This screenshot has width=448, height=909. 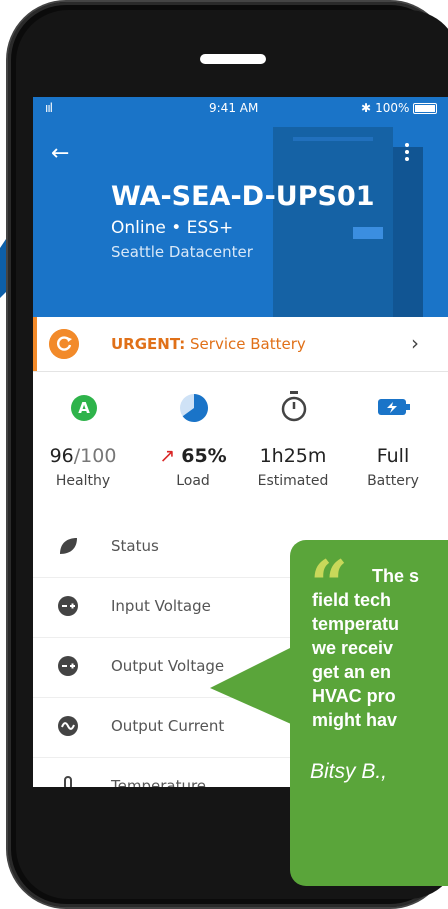 I want to click on load-pie-icon, so click(x=194, y=408).